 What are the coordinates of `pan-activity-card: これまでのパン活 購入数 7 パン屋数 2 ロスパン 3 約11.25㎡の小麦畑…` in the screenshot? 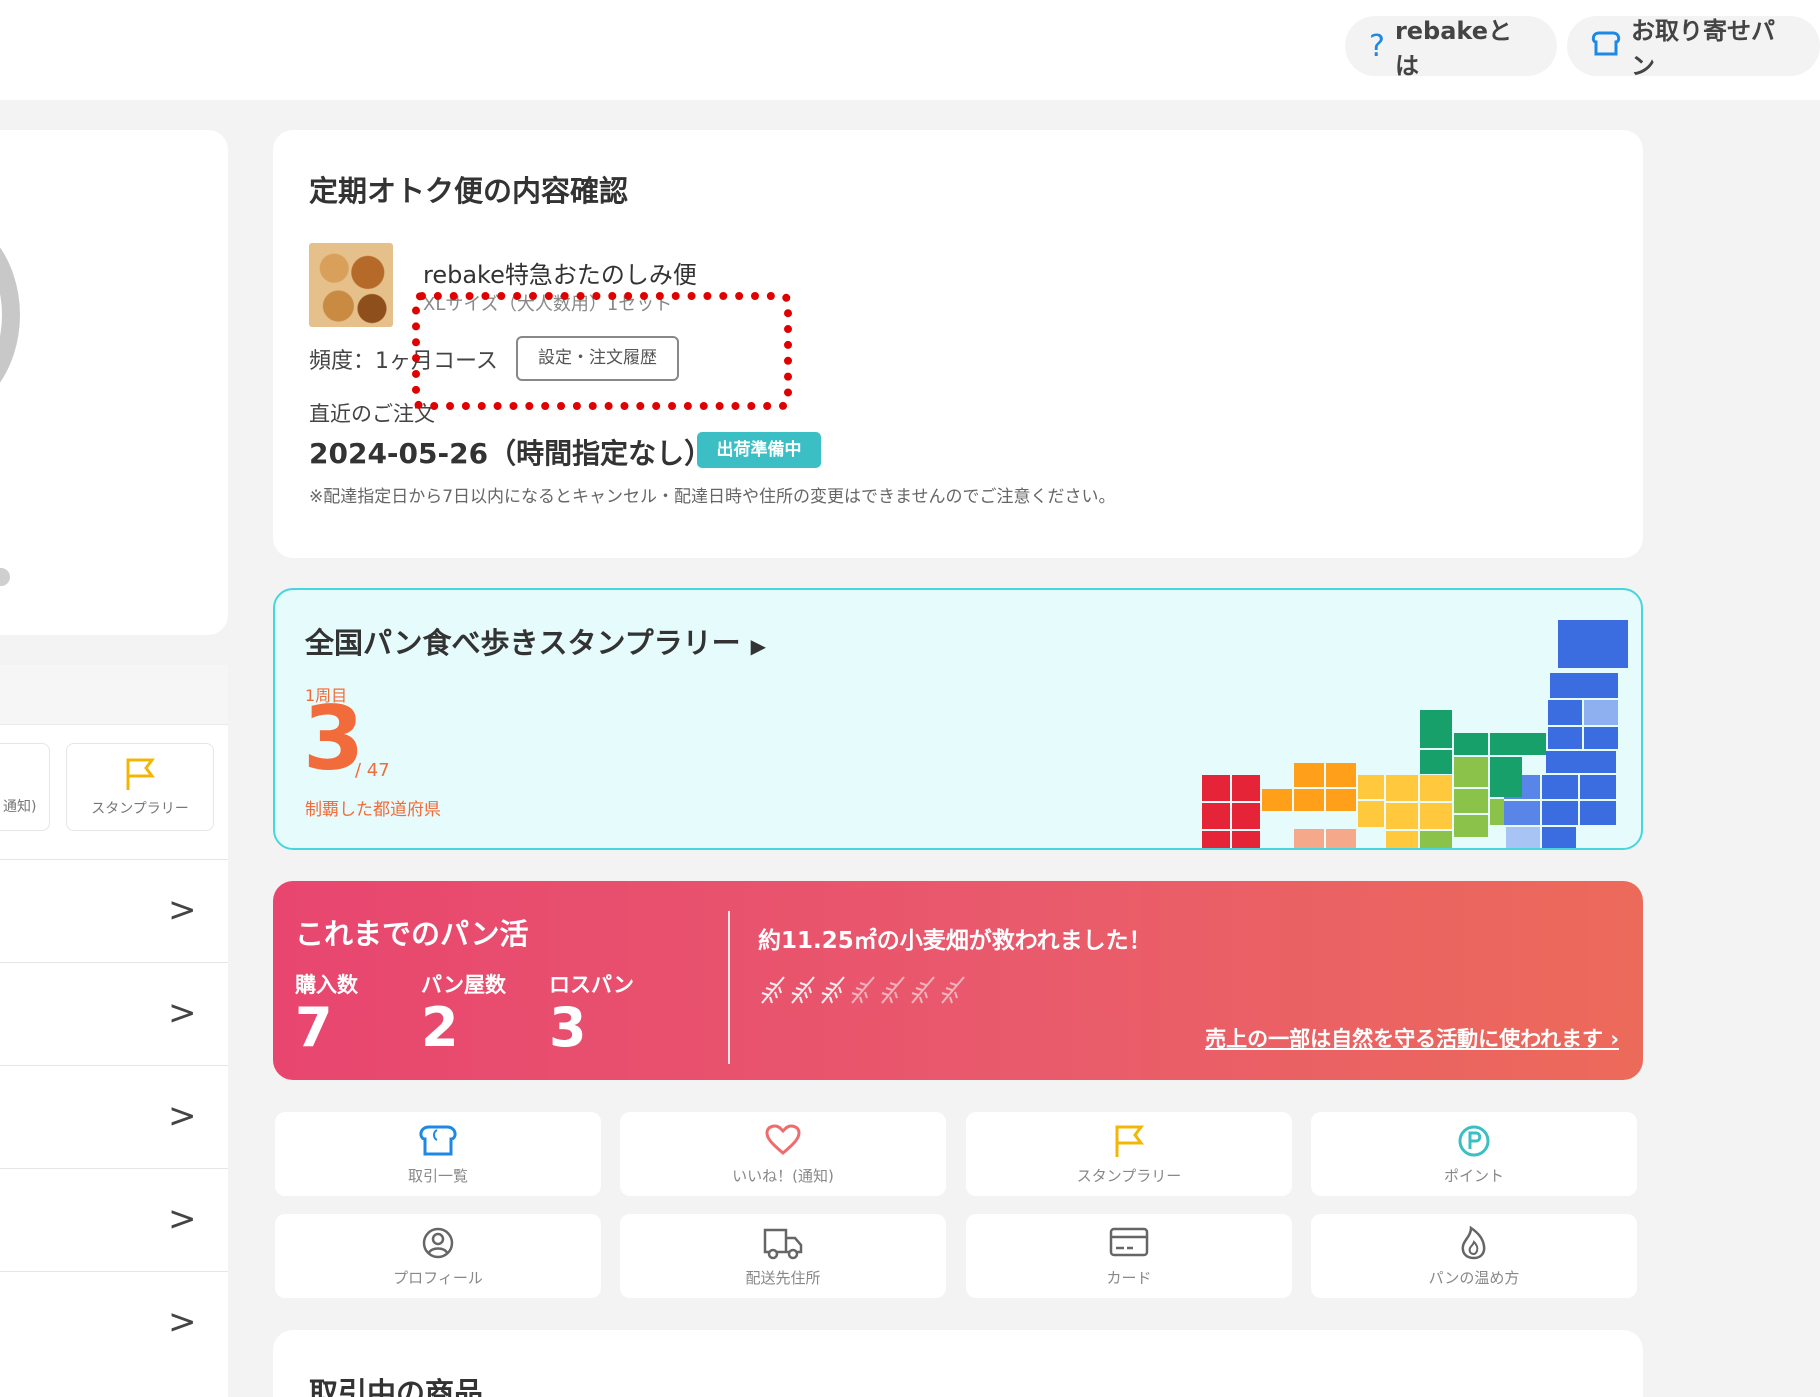 It's located at (958, 980).